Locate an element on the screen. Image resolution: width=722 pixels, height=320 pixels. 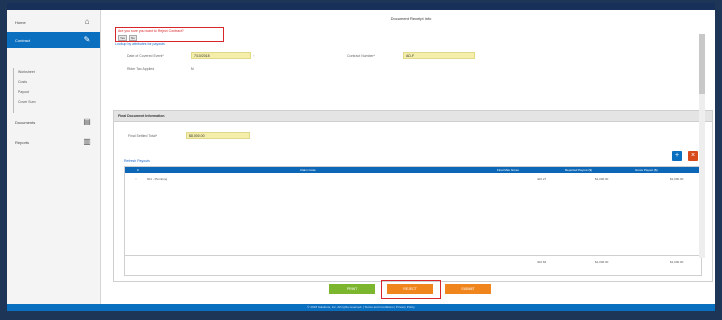
page-title: Document Receipt Info is located at coordinates (411, 18).